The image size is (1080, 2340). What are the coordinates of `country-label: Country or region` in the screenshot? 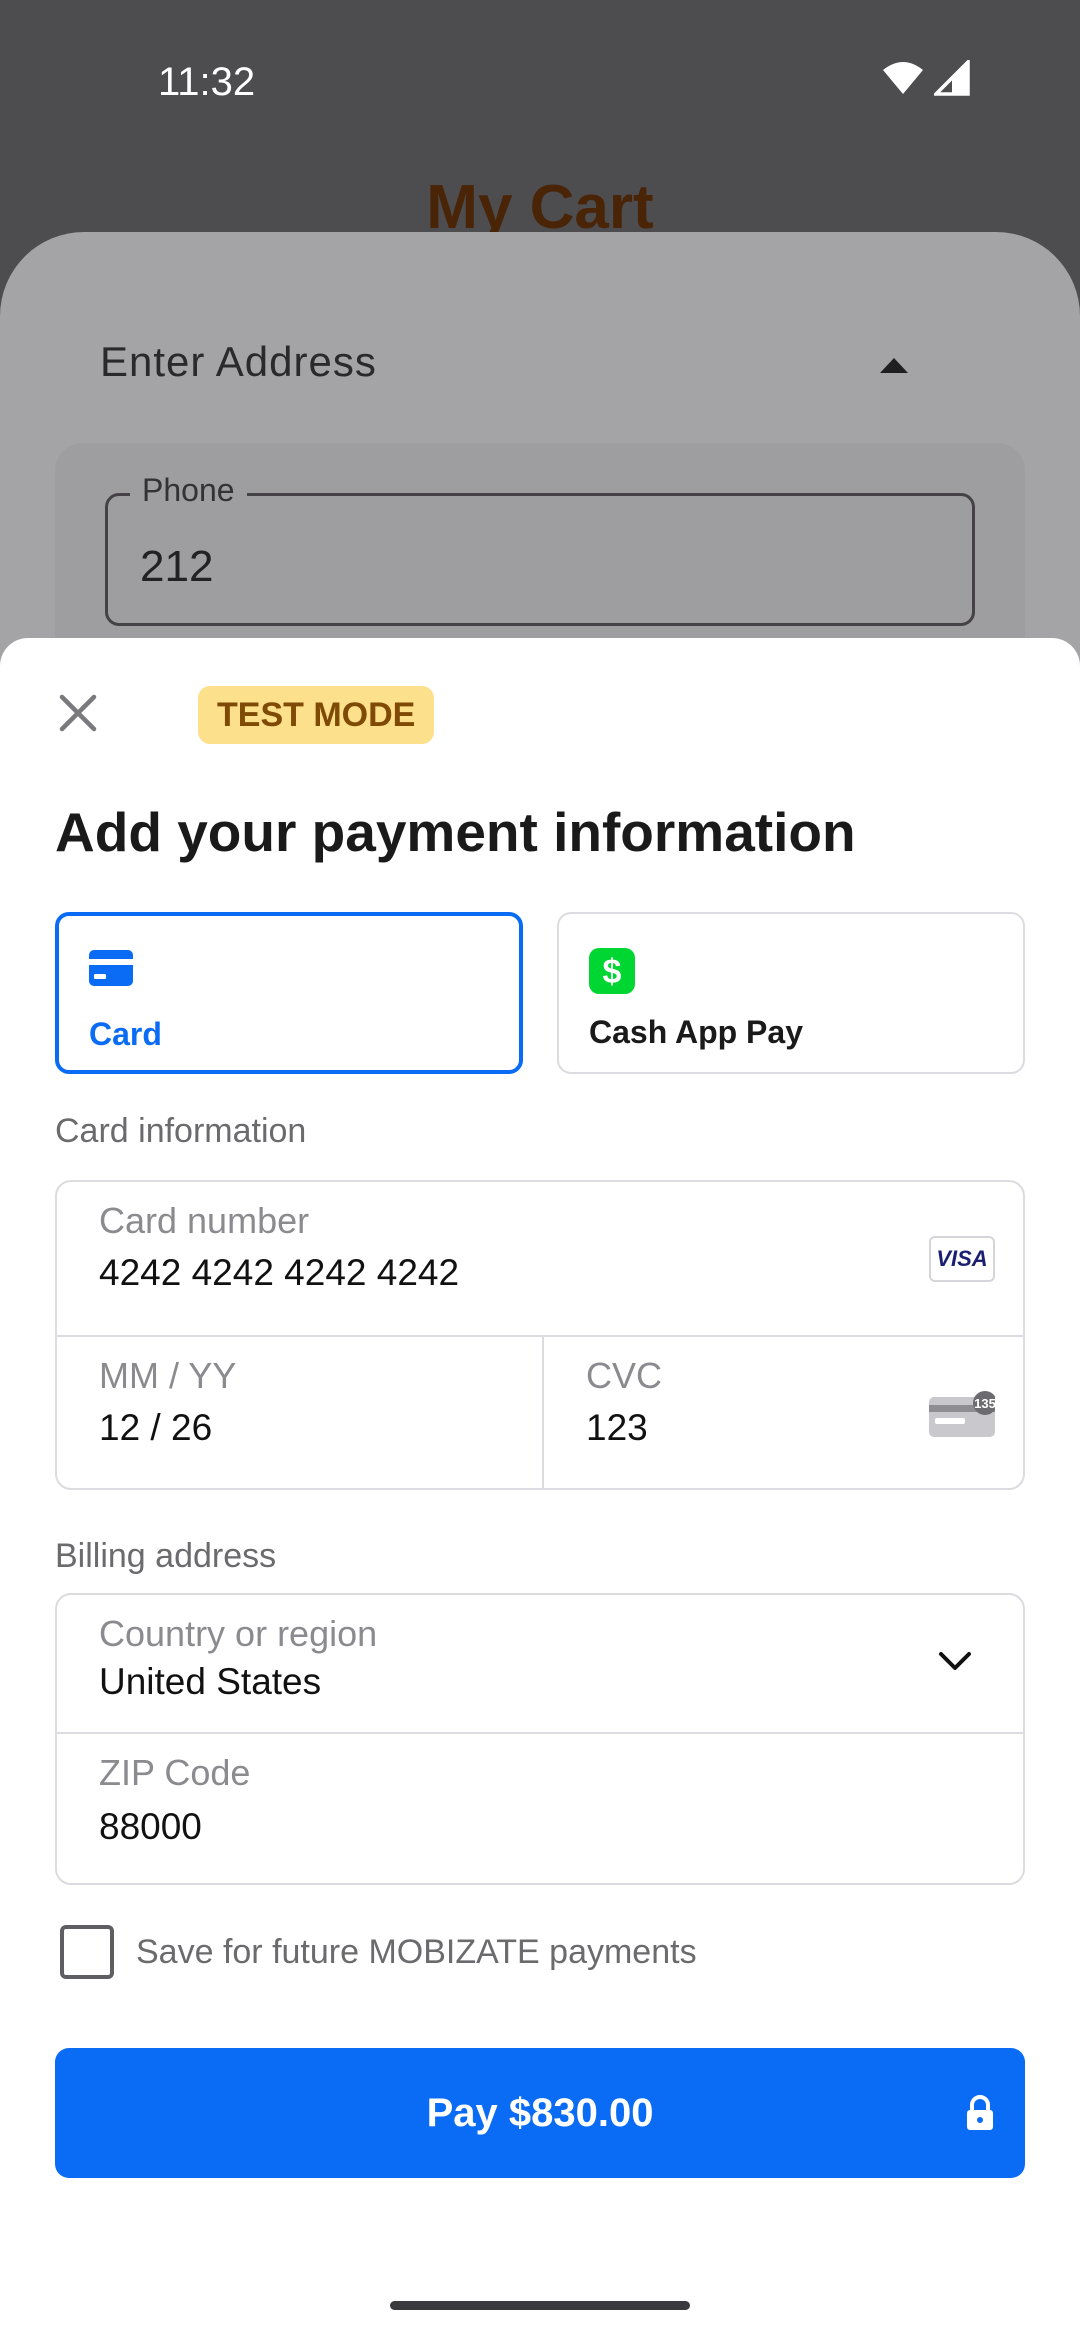 It's located at (238, 1633).